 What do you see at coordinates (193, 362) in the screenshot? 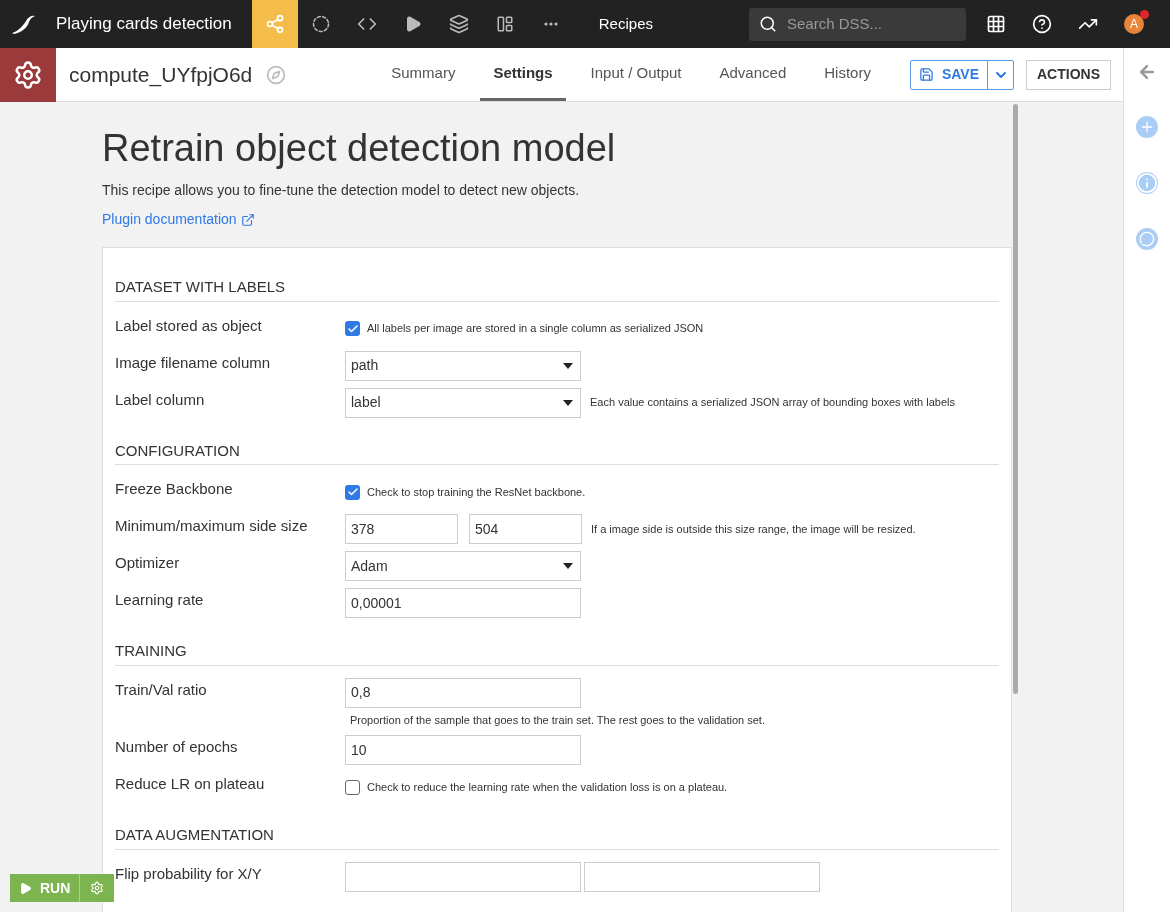
I see `field-label: Image filename column` at bounding box center [193, 362].